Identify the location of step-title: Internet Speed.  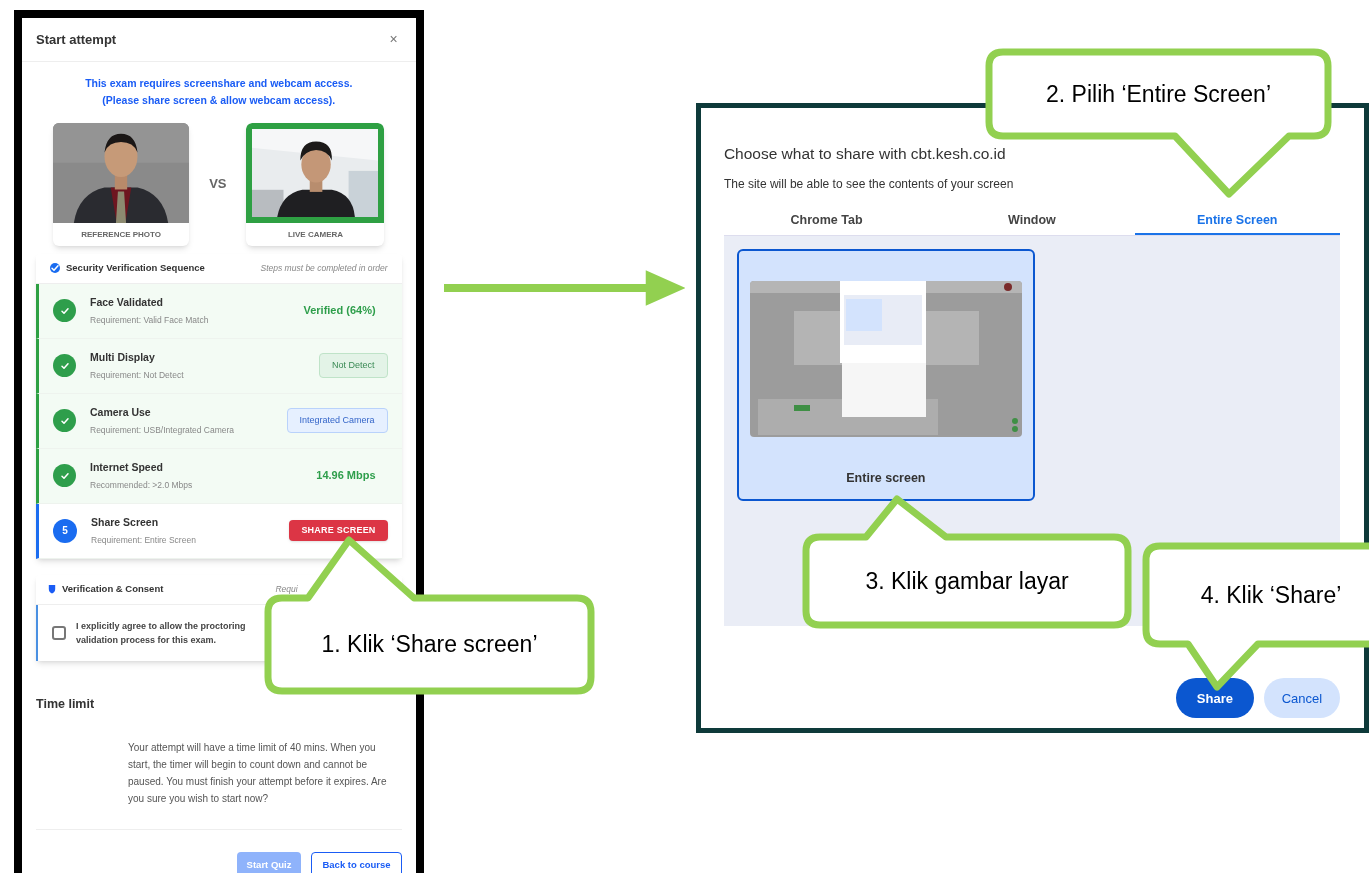
(127, 467).